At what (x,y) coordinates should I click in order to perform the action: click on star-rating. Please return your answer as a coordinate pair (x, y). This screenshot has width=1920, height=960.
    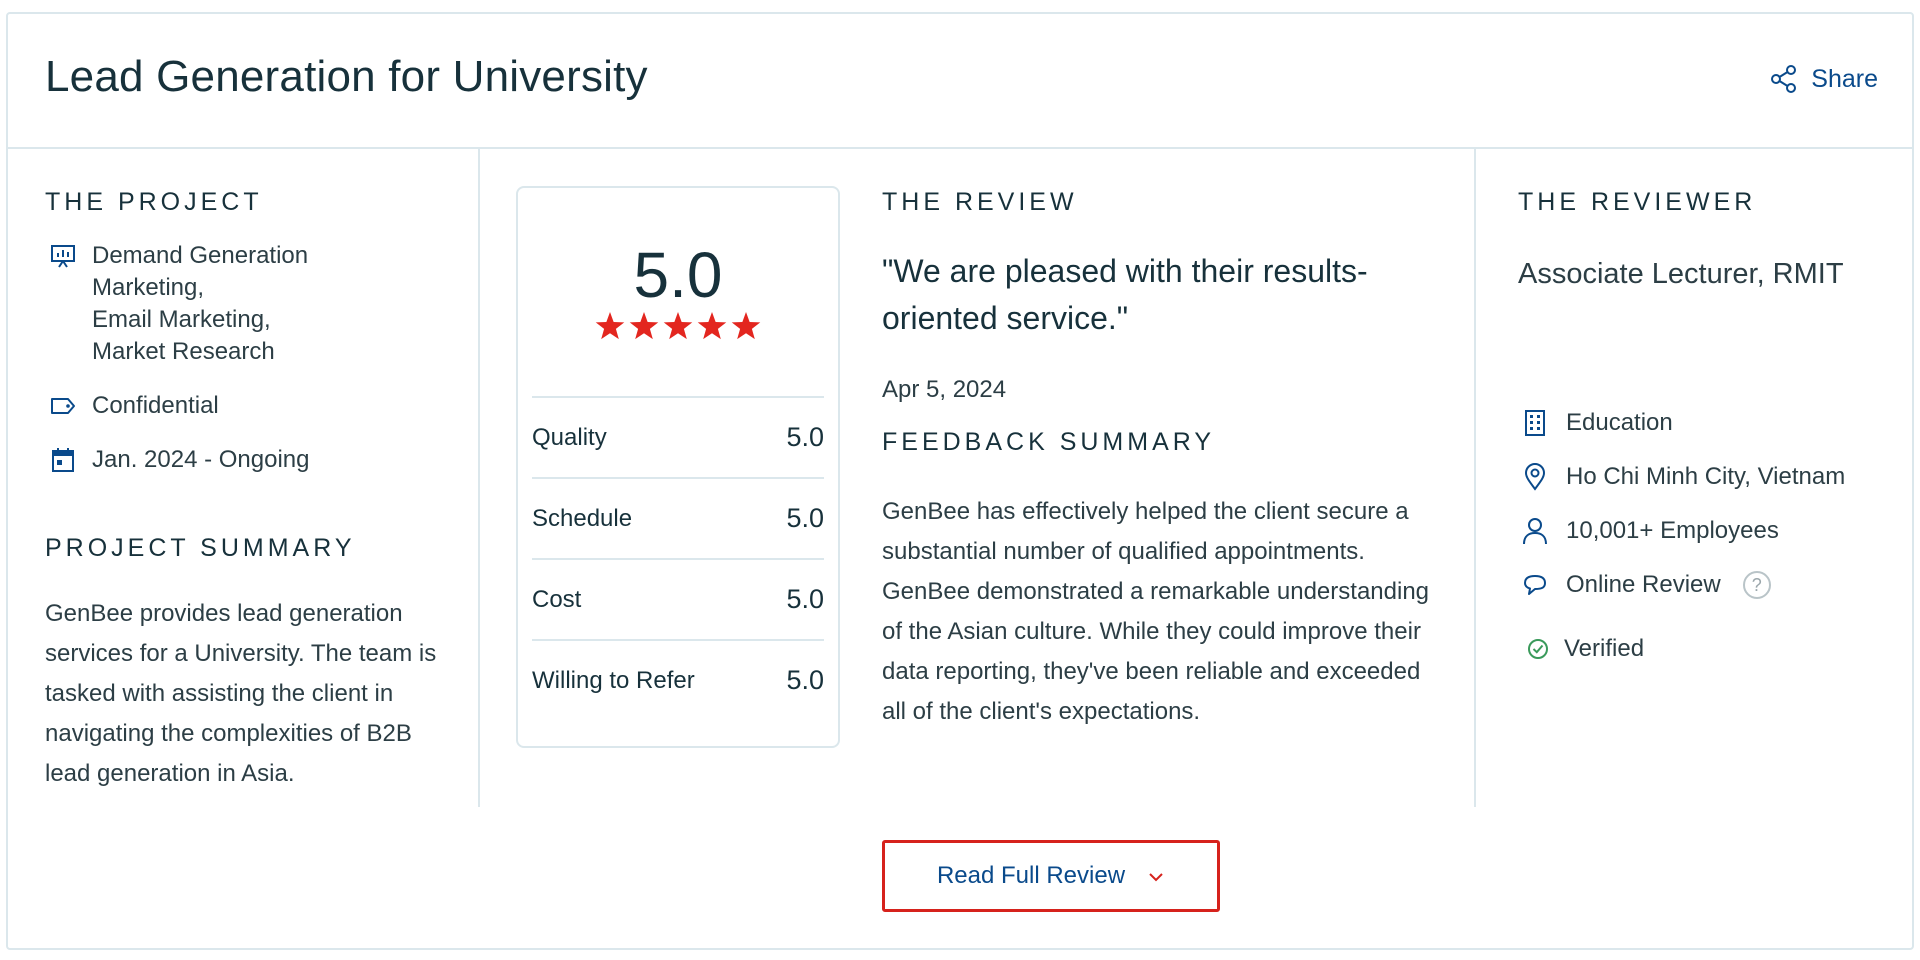
    Looking at the image, I should click on (678, 327).